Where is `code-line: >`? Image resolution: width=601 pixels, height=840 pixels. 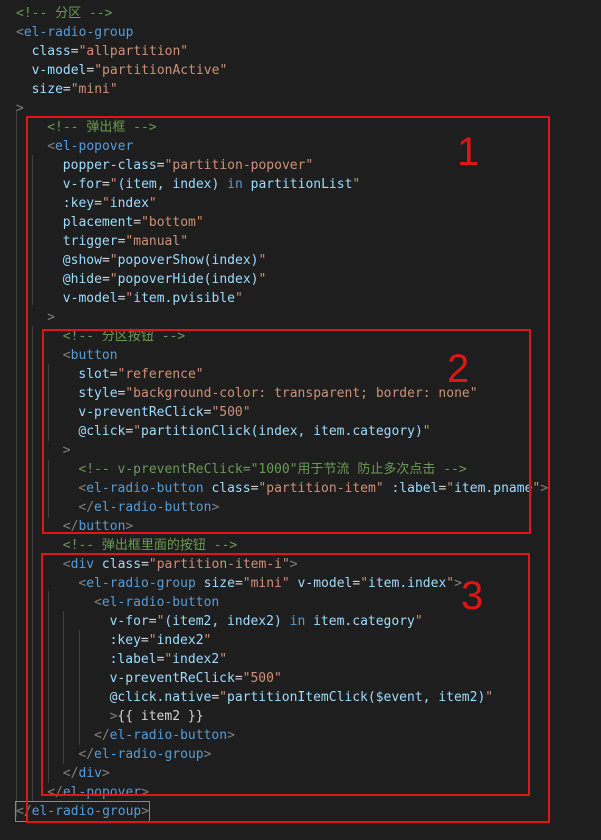
code-line: > is located at coordinates (20, 108).